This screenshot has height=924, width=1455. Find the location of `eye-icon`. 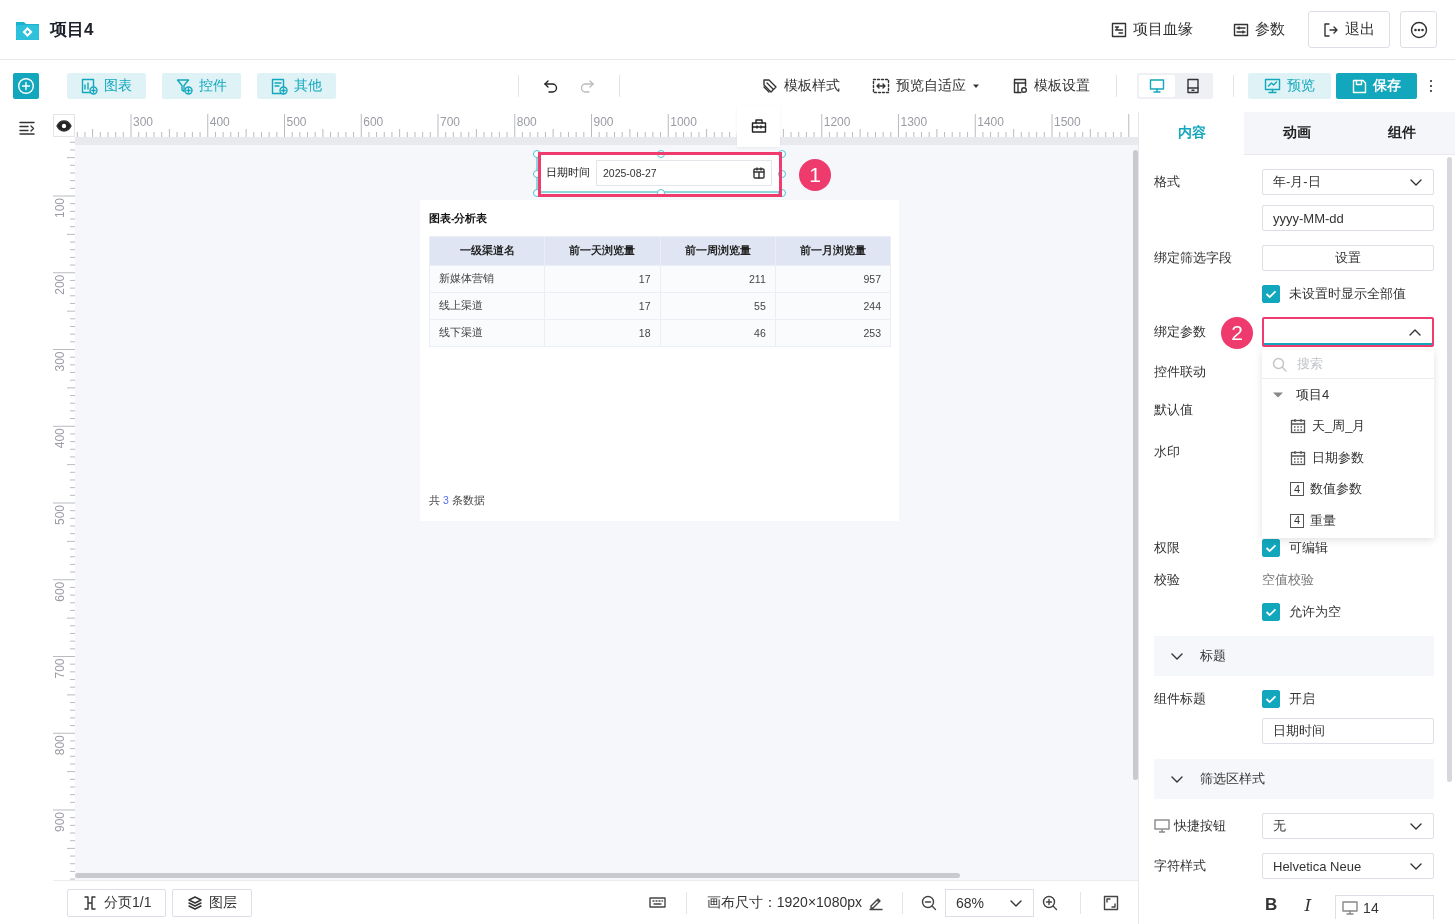

eye-icon is located at coordinates (64, 125).